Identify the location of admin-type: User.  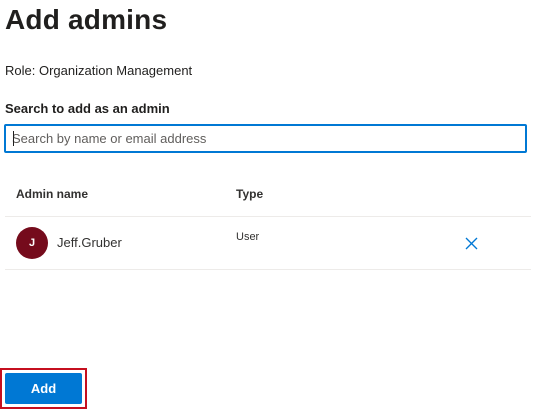
(248, 237).